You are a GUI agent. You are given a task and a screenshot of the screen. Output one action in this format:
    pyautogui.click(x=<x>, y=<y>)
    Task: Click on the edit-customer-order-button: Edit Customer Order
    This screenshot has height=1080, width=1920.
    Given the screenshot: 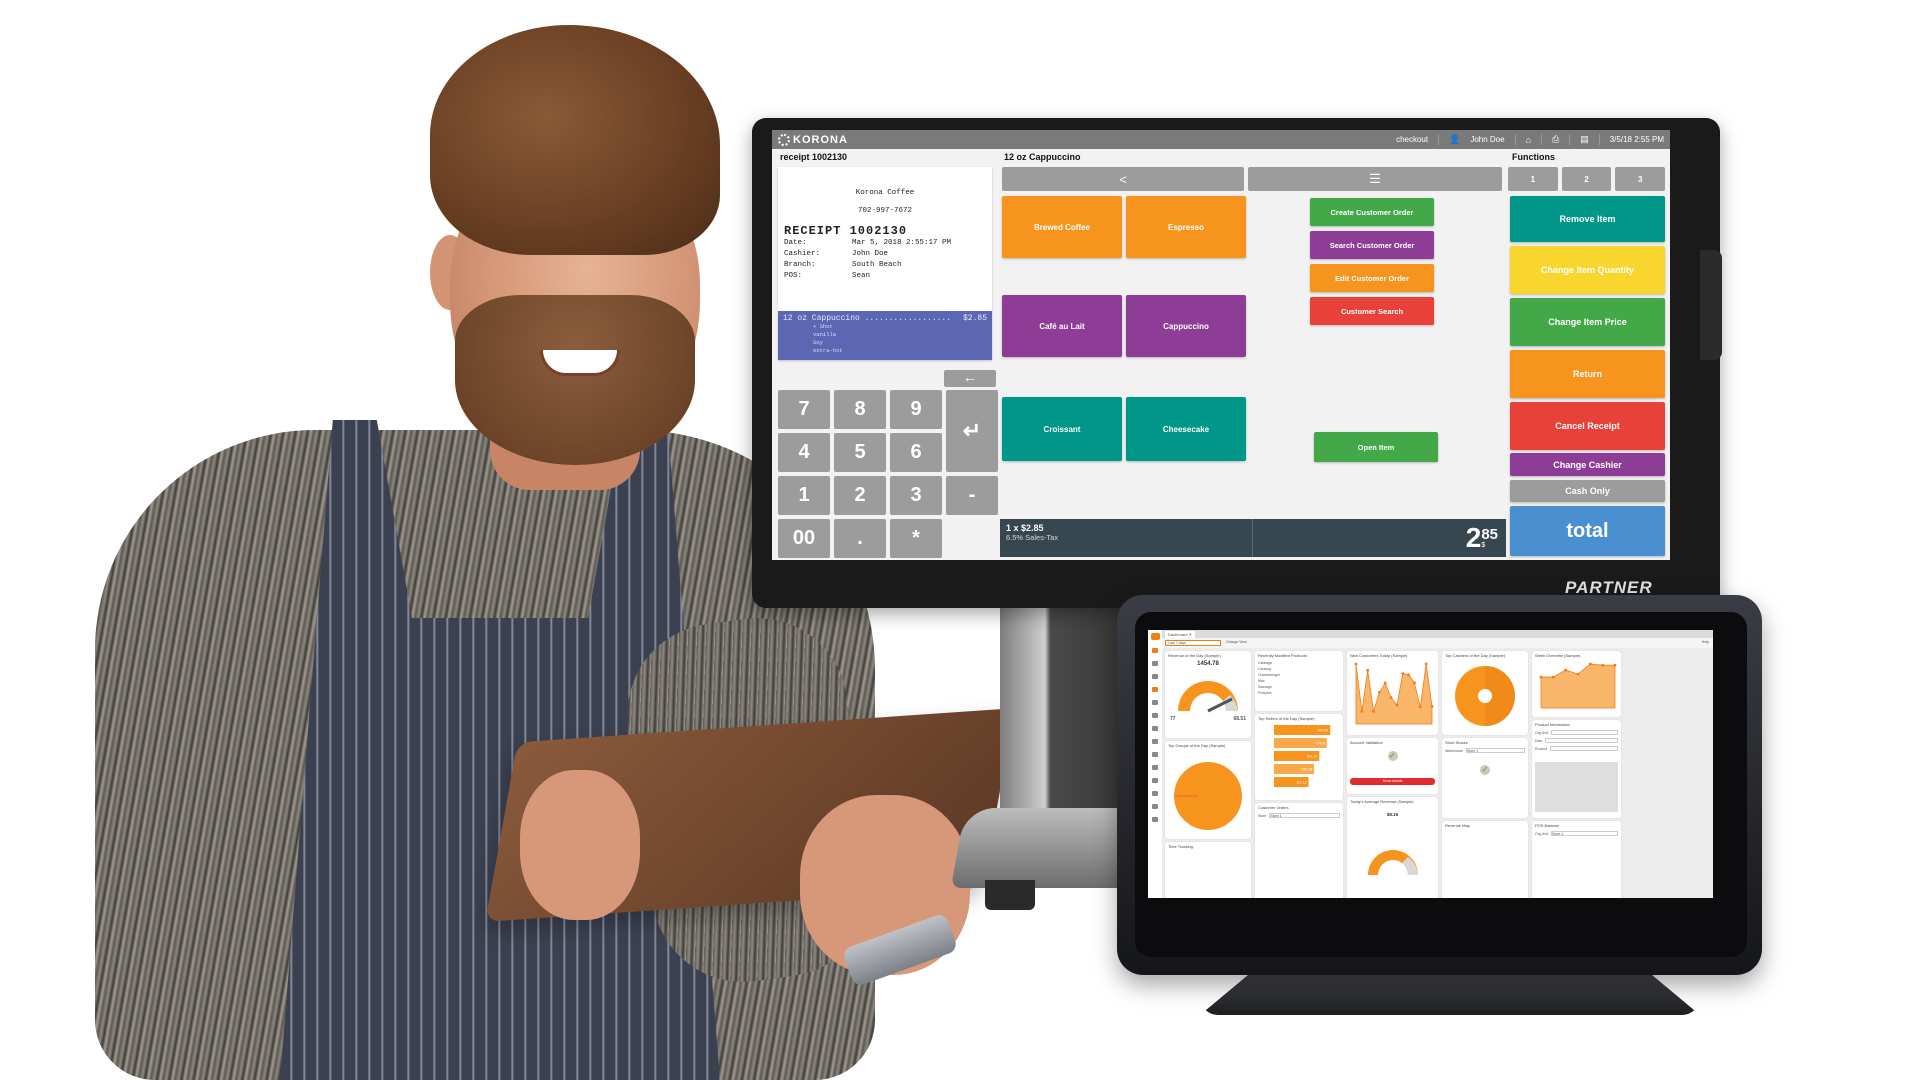 What is the action you would take?
    pyautogui.click(x=1372, y=278)
    